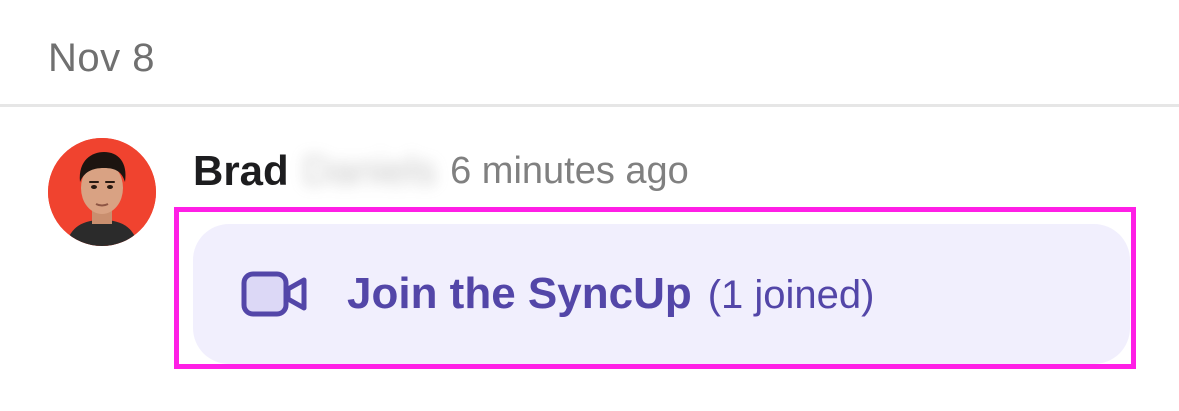 The image size is (1179, 411). I want to click on message-timestamp: 6 minutes ago, so click(569, 170).